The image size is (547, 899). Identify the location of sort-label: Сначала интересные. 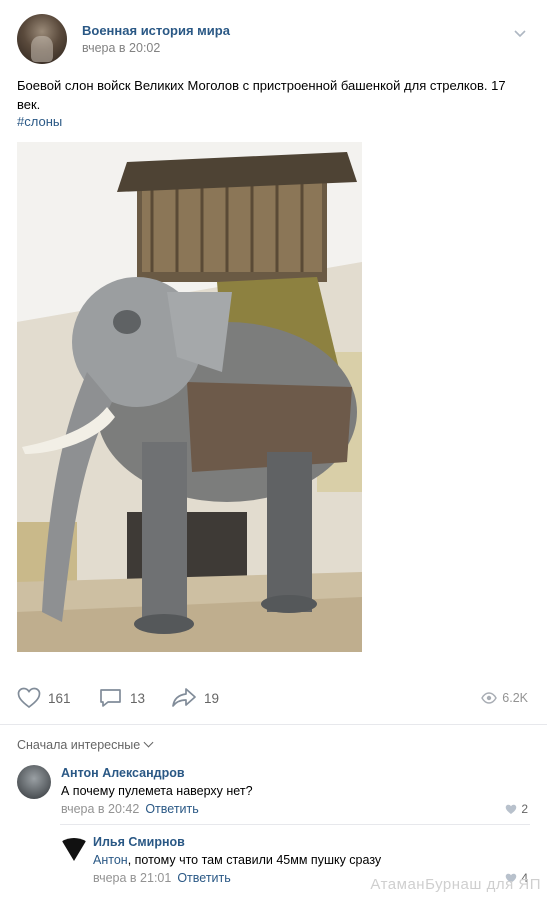
(79, 745).